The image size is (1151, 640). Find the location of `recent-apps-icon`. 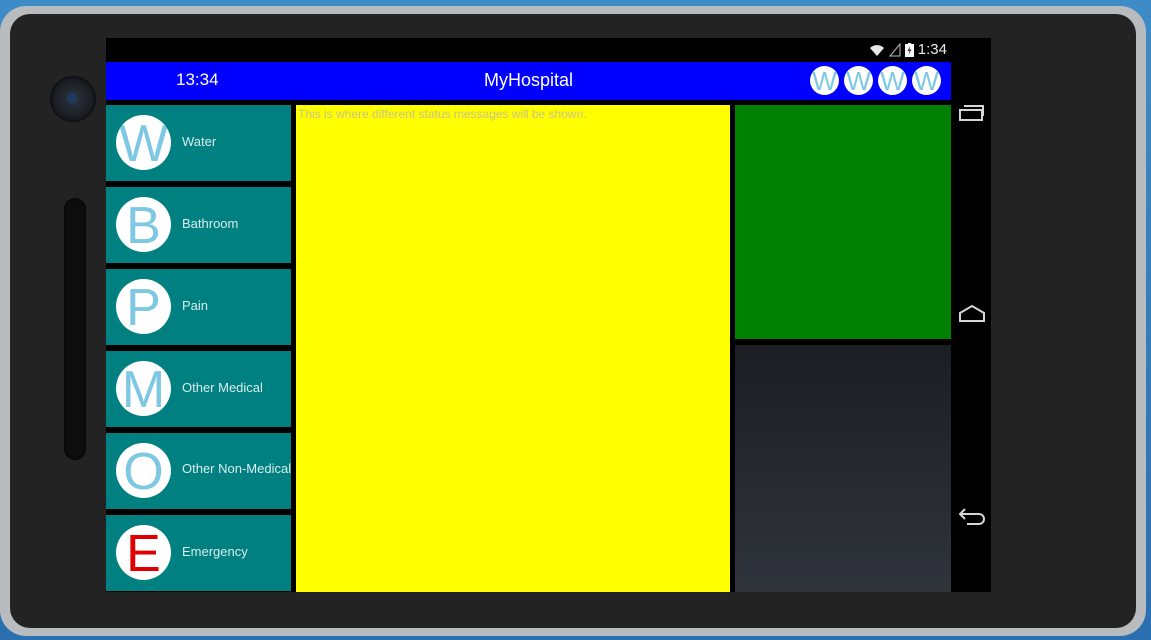

recent-apps-icon is located at coordinates (972, 114).